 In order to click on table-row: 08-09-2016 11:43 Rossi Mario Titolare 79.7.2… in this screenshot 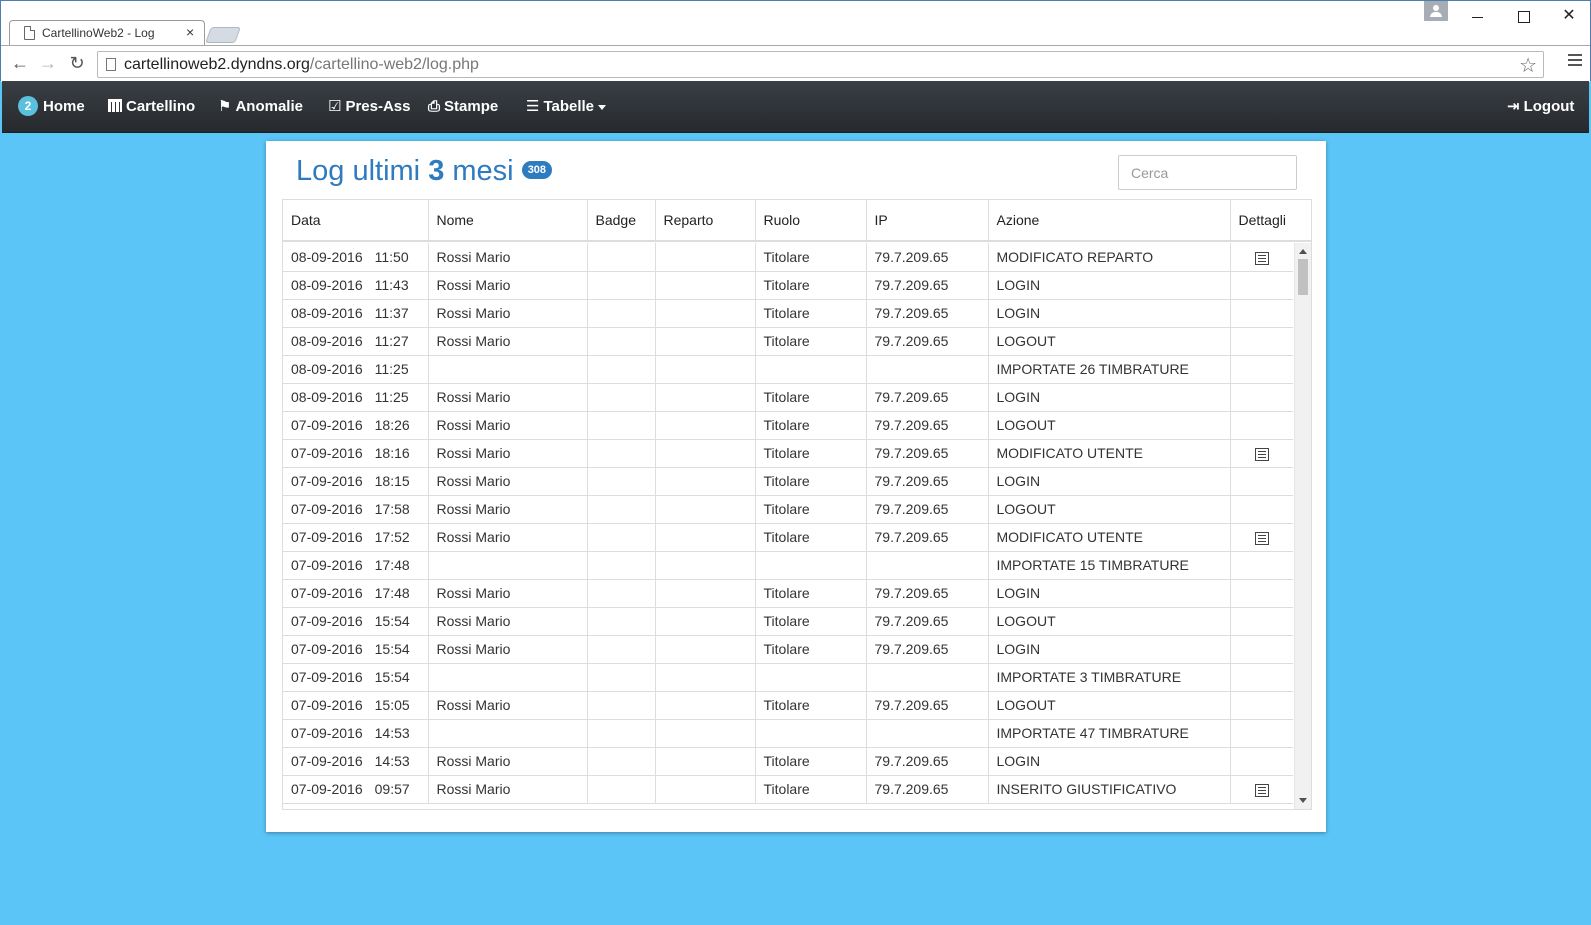, I will do `click(788, 285)`.